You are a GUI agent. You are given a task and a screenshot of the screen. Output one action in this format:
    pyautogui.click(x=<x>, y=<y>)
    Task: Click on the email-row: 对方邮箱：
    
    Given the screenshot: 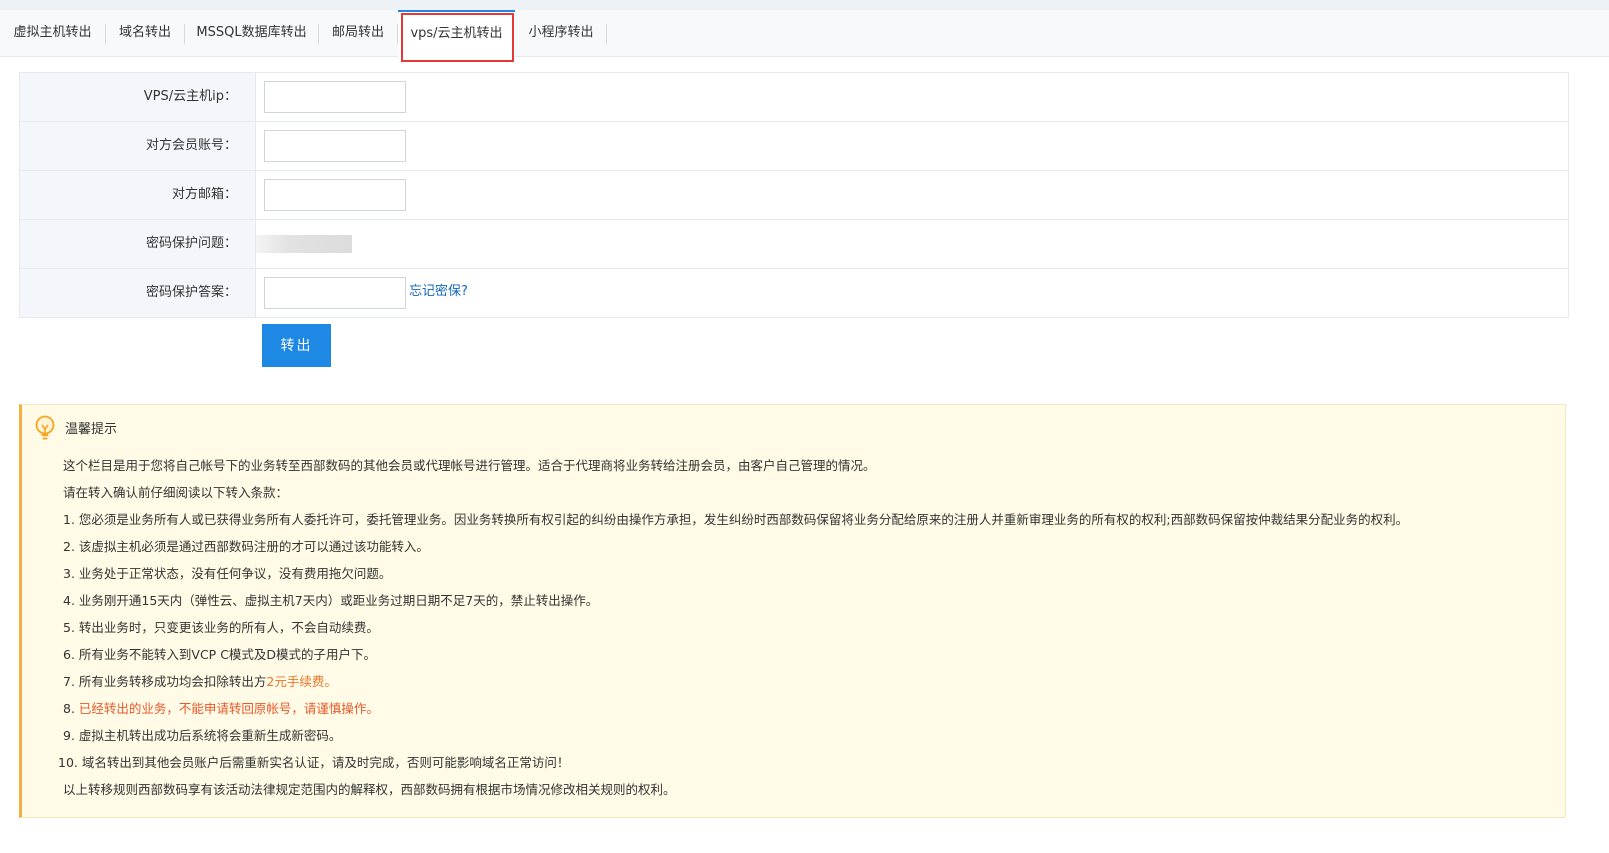 What is the action you would take?
    pyautogui.click(x=794, y=195)
    